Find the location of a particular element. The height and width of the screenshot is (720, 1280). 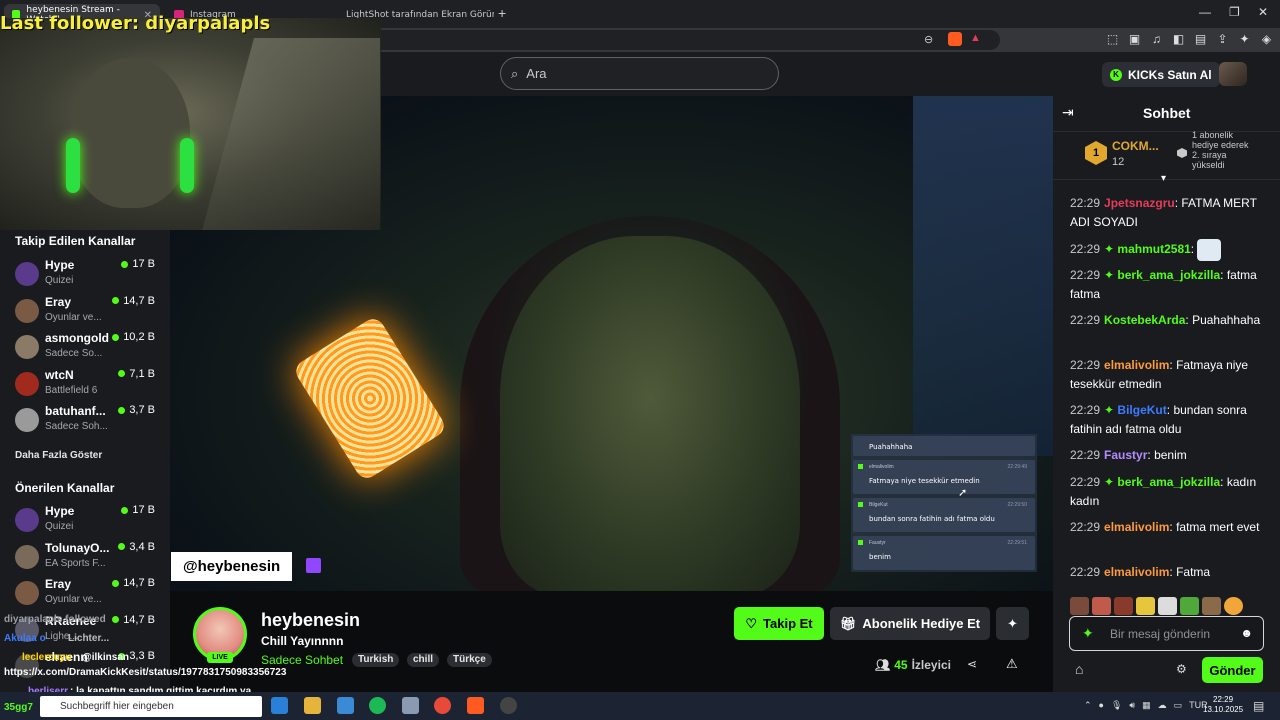

send-button: Gönder is located at coordinates (1232, 670).